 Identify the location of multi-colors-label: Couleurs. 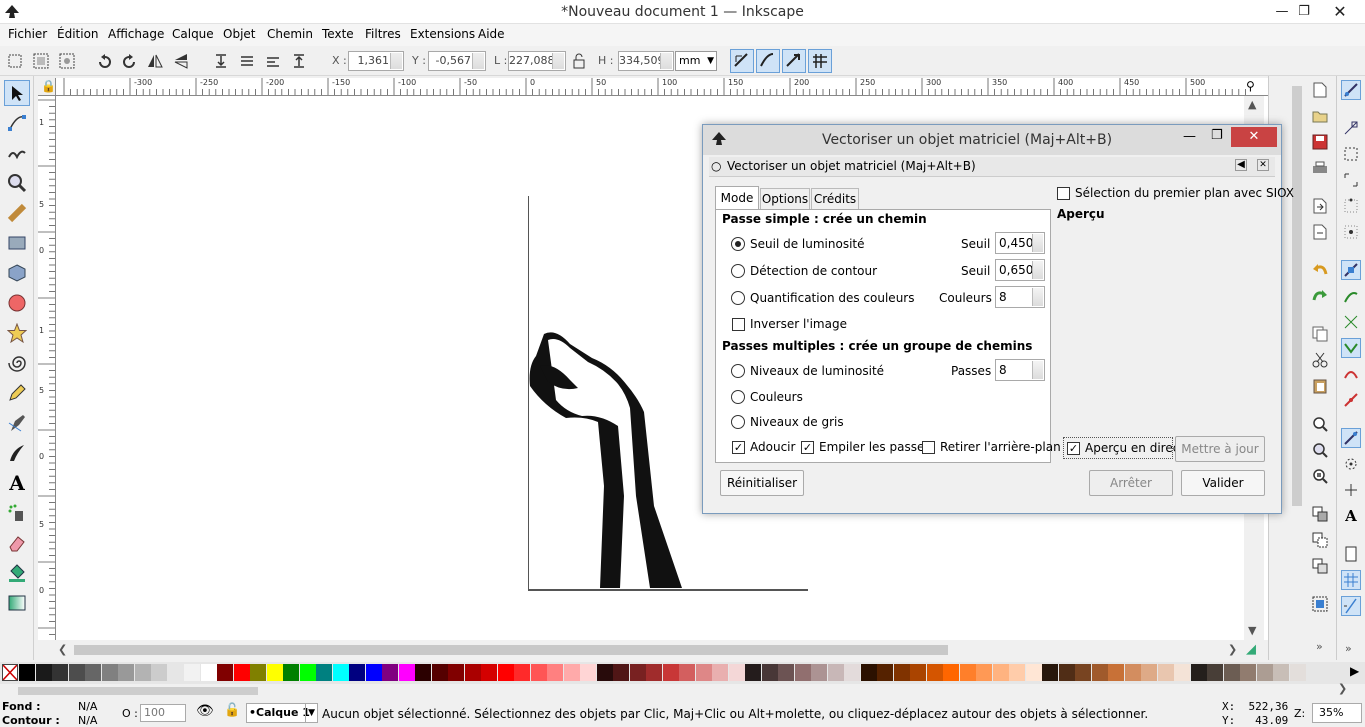
(776, 397).